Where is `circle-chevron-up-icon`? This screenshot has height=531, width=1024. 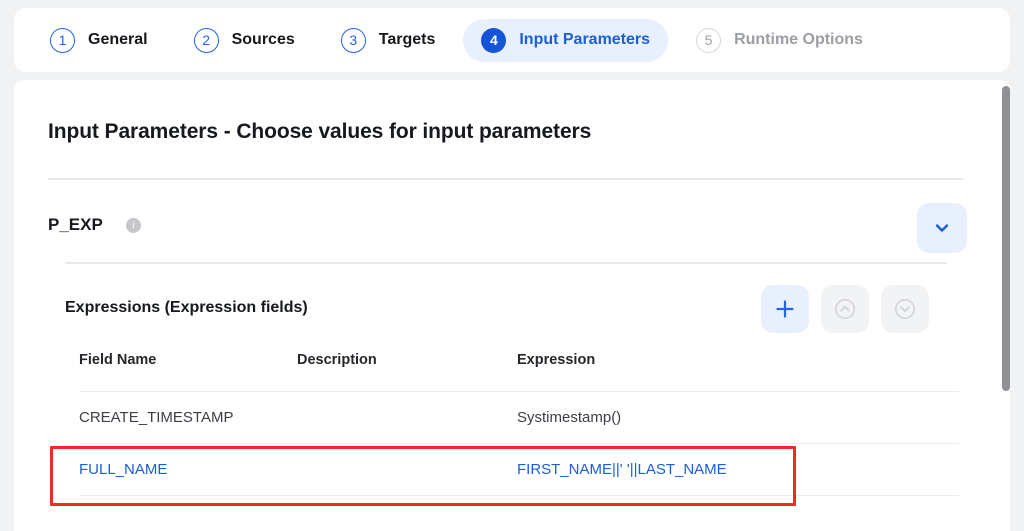
circle-chevron-up-icon is located at coordinates (845, 309).